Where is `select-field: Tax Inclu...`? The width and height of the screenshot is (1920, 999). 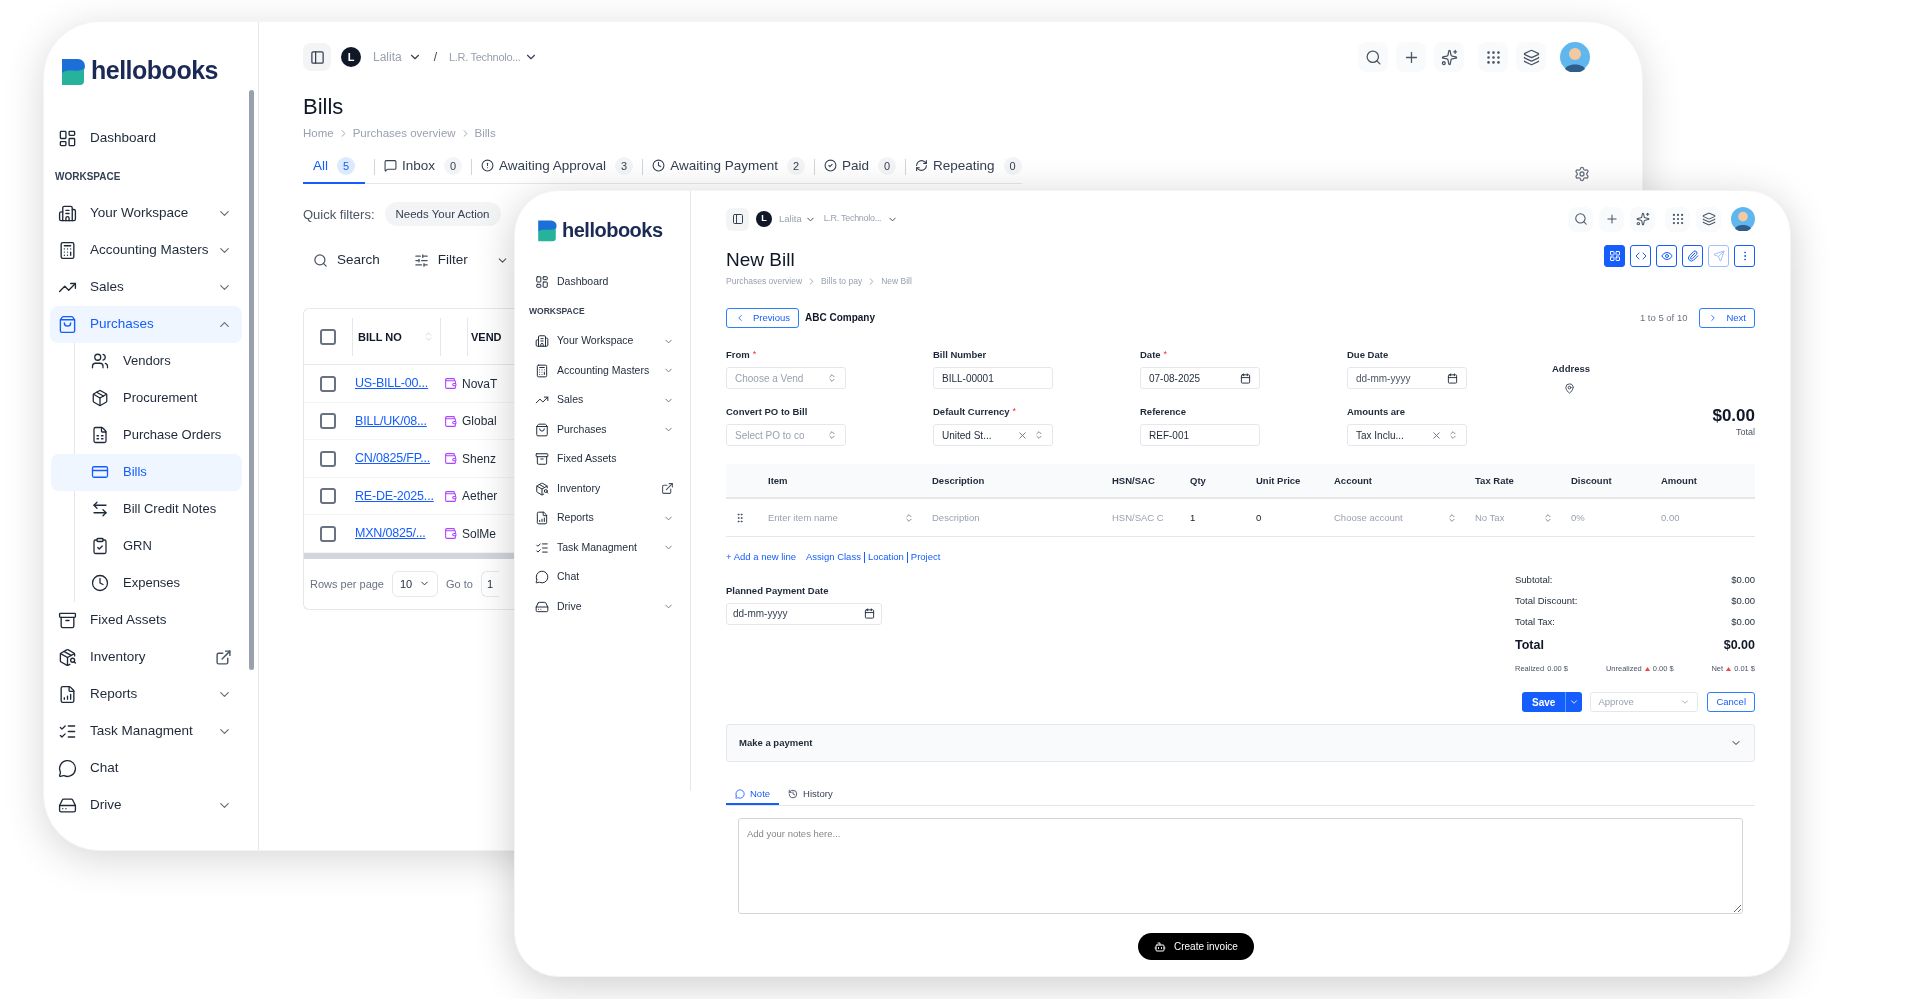 select-field: Tax Inclu... is located at coordinates (1407, 435).